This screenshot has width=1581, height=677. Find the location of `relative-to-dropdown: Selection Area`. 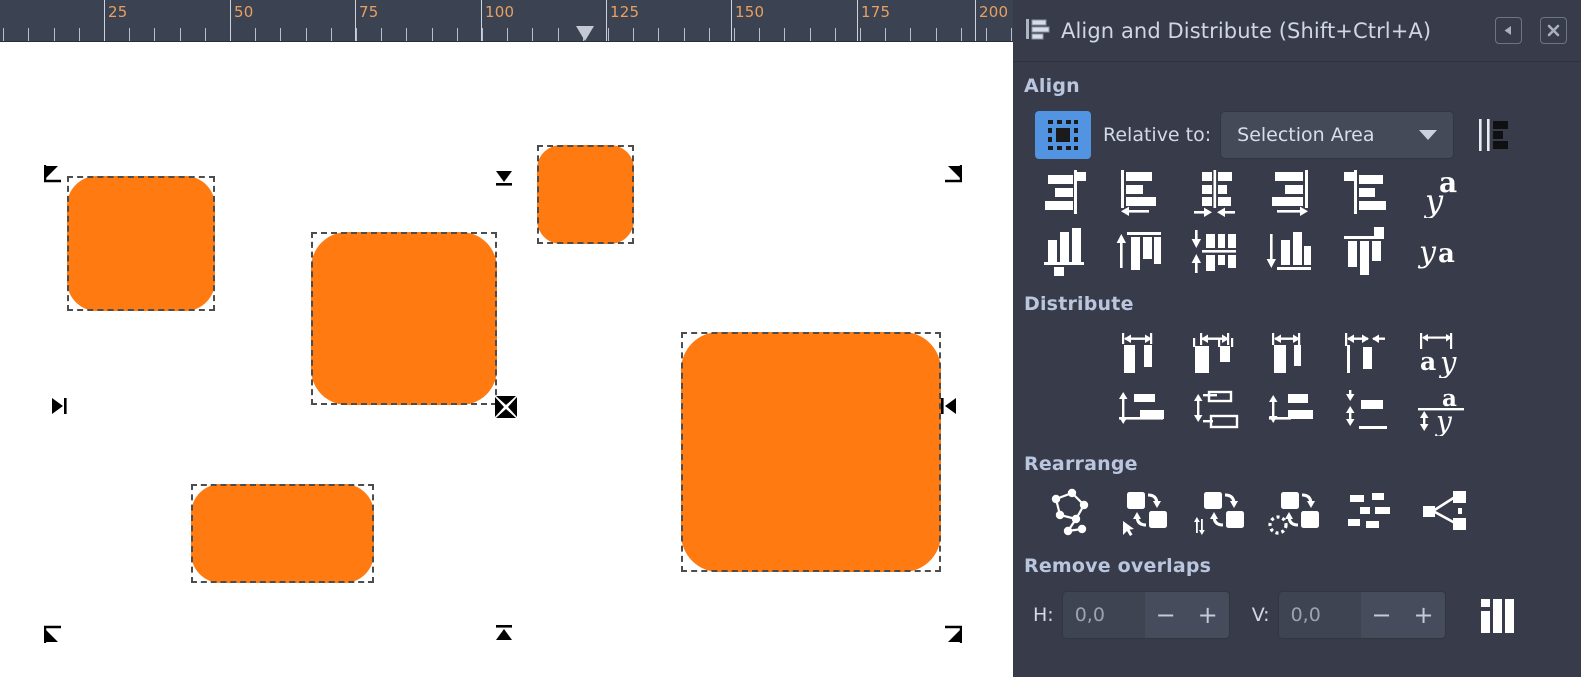

relative-to-dropdown: Selection Area is located at coordinates (1337, 135).